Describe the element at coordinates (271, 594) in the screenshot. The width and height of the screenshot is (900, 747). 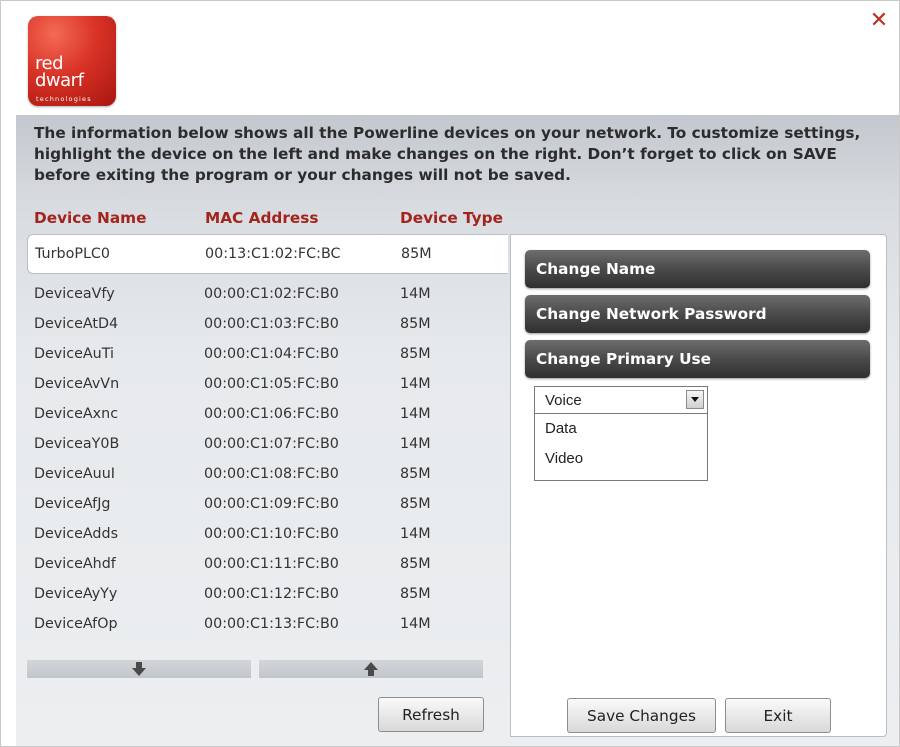
I see `mac-address-cell: 00:00:C1:12:FC:B0` at that location.